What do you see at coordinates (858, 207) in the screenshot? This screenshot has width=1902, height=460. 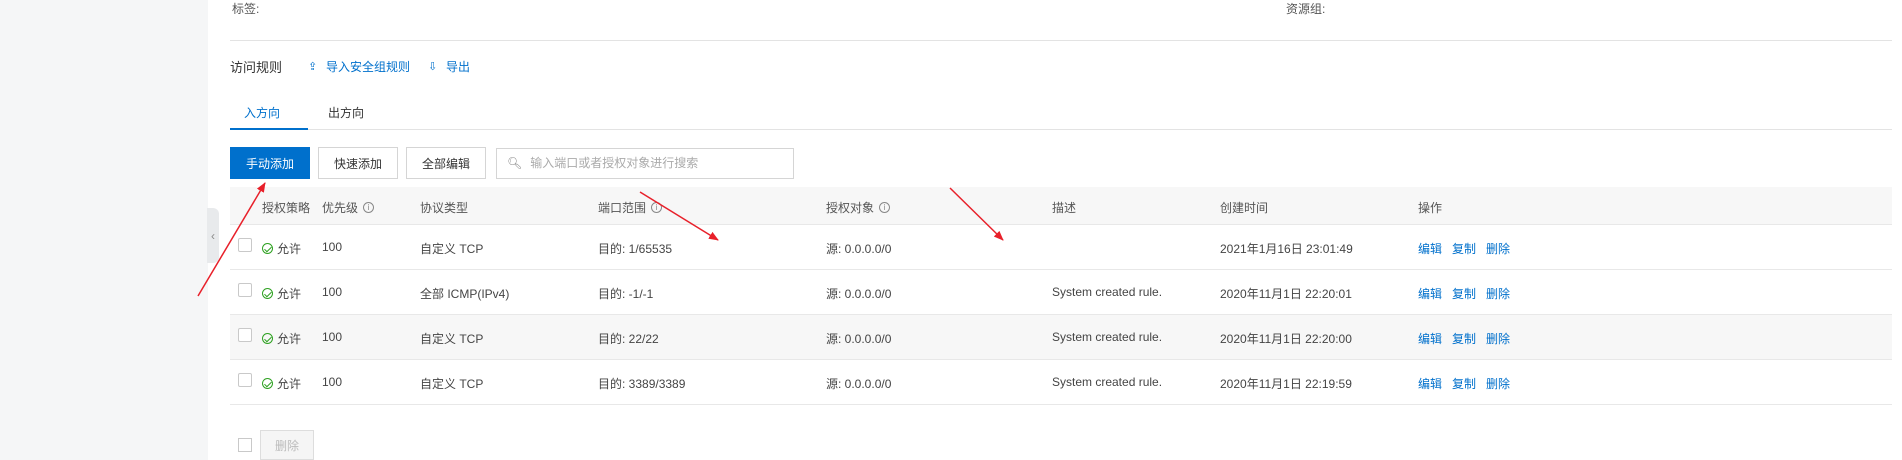 I see `col-object: 授权对象 i` at bounding box center [858, 207].